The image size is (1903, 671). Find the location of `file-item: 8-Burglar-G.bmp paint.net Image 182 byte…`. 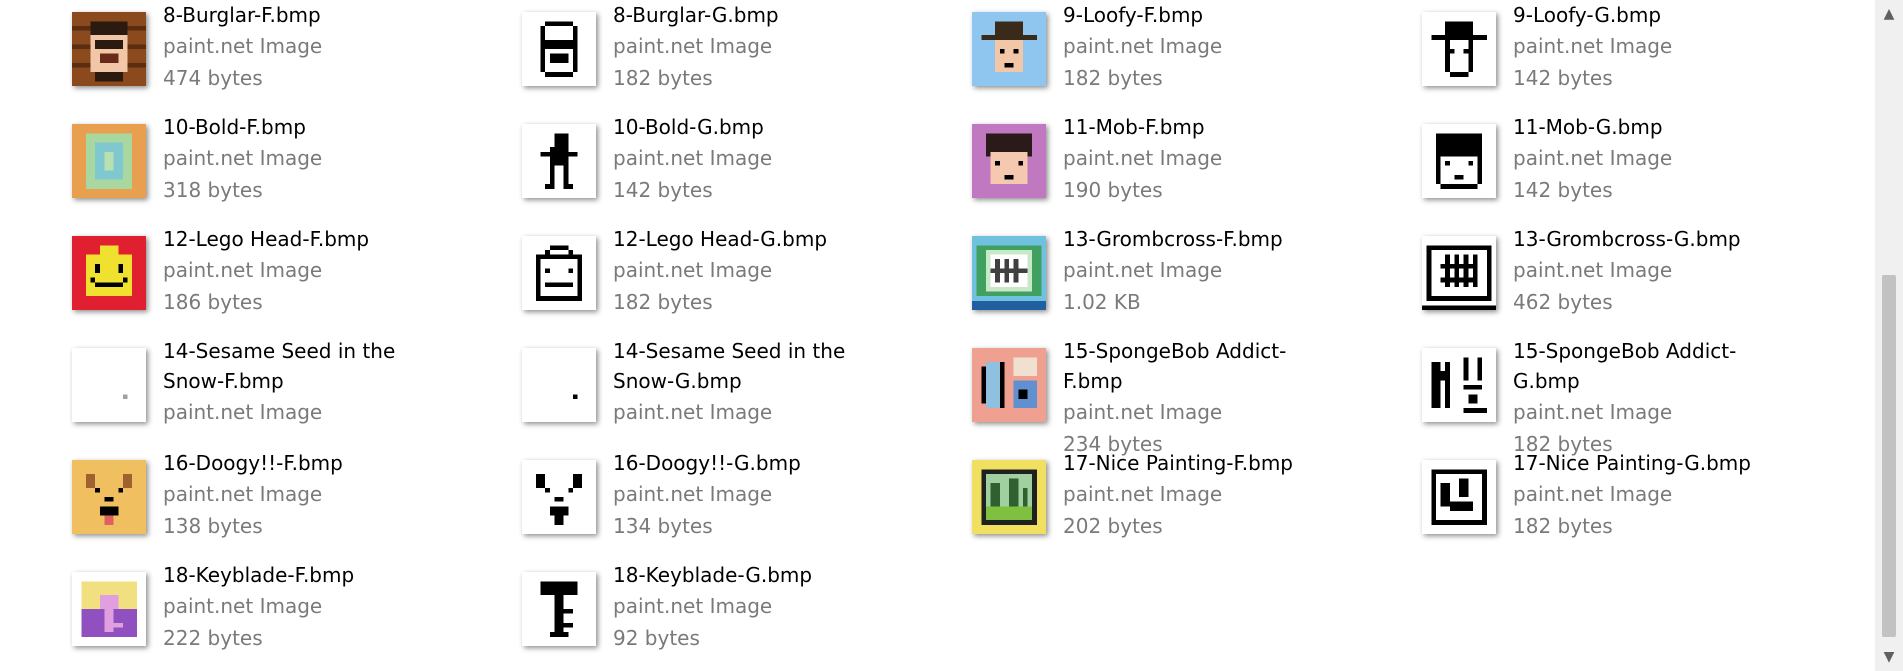

file-item: 8-Burglar-G.bmp paint.net Image 182 byte… is located at coordinates (670, 54).